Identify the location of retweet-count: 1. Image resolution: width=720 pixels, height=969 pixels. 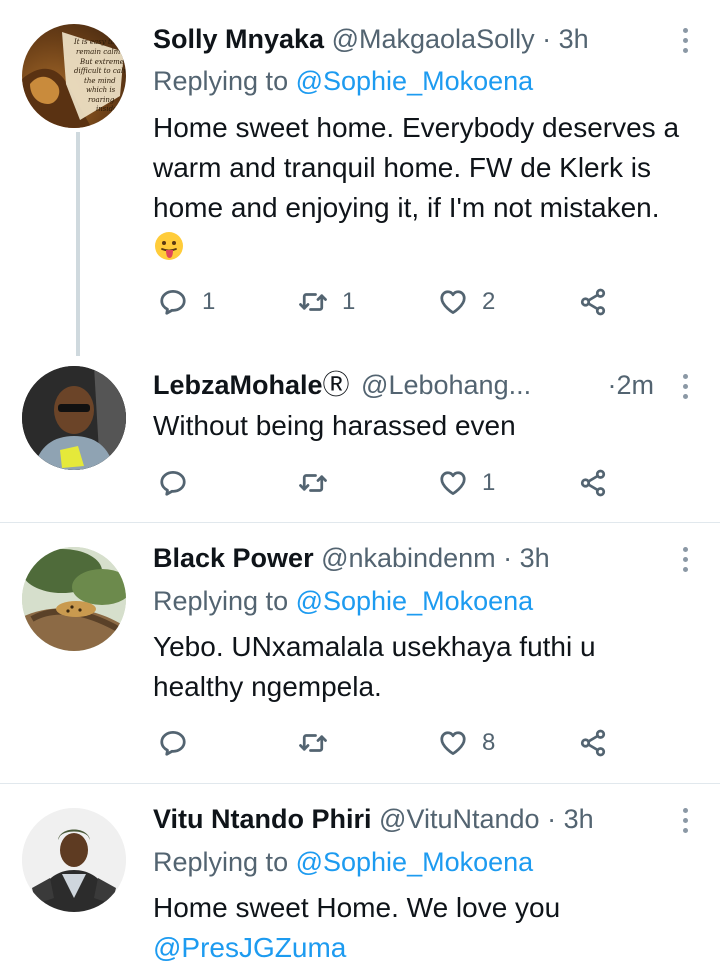
(349, 301).